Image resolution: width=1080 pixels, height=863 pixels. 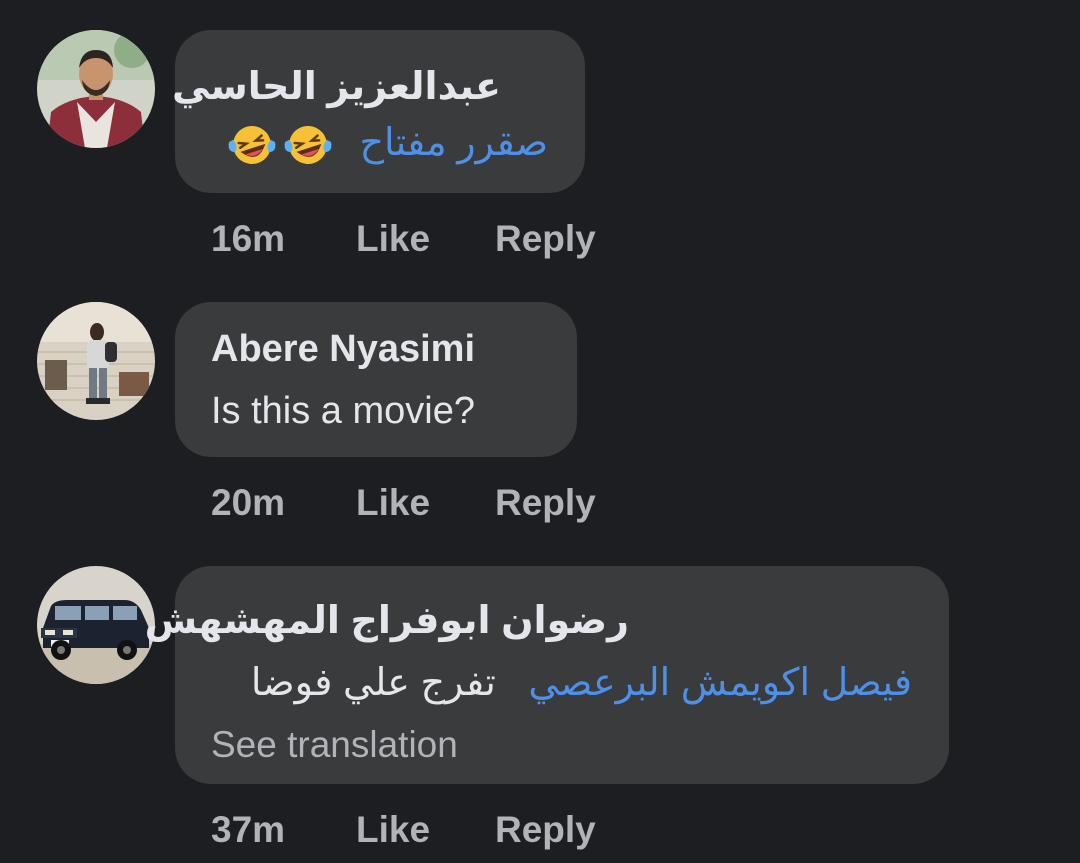 I want to click on emoji-group, so click(x=280, y=145).